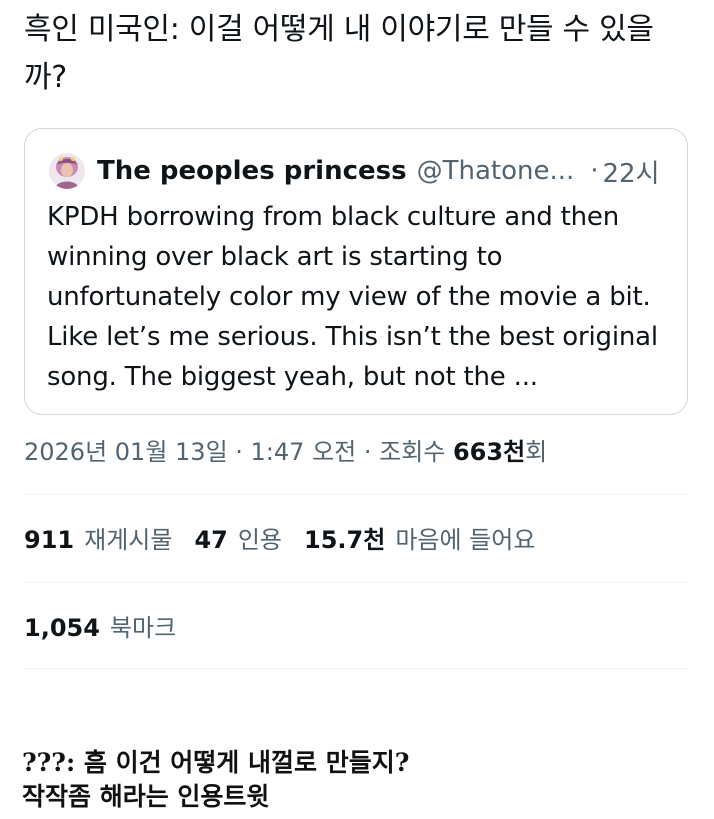 The height and width of the screenshot is (819, 714). What do you see at coordinates (146, 796) in the screenshot?
I see `caption-line: 작작좀 해라는 인용트윗` at bounding box center [146, 796].